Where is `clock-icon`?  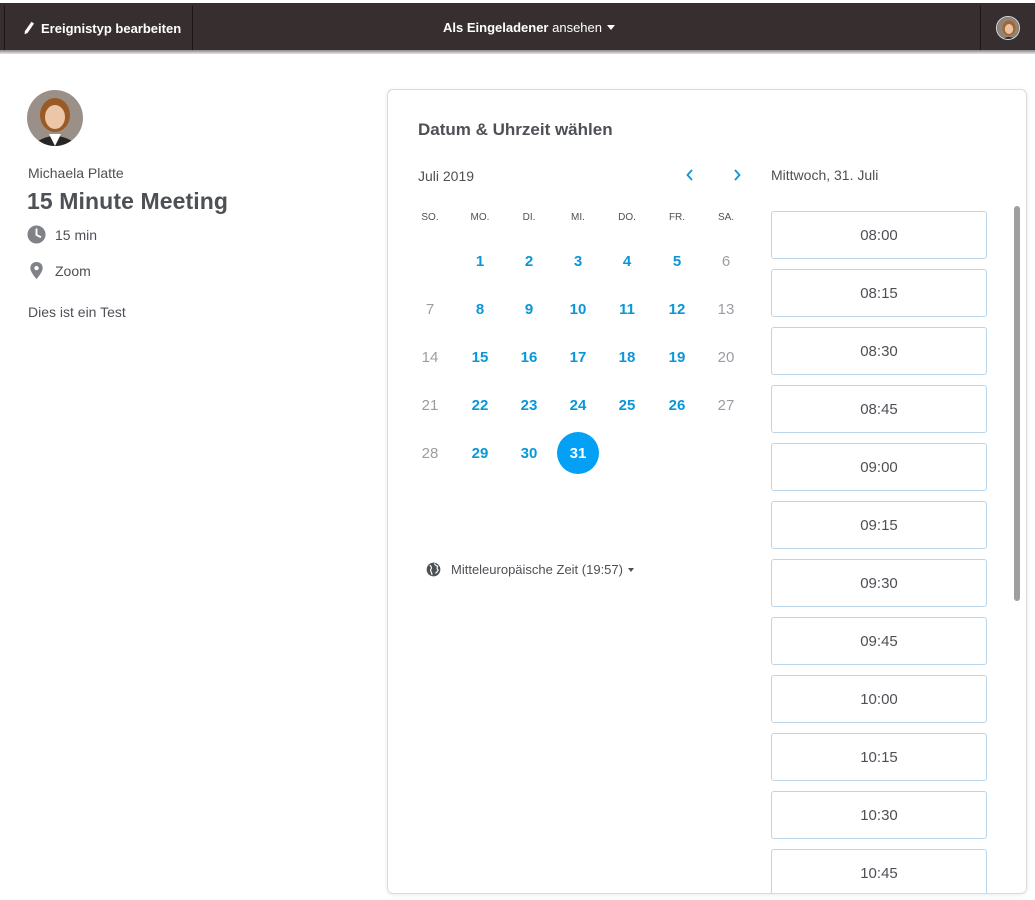 clock-icon is located at coordinates (36, 234).